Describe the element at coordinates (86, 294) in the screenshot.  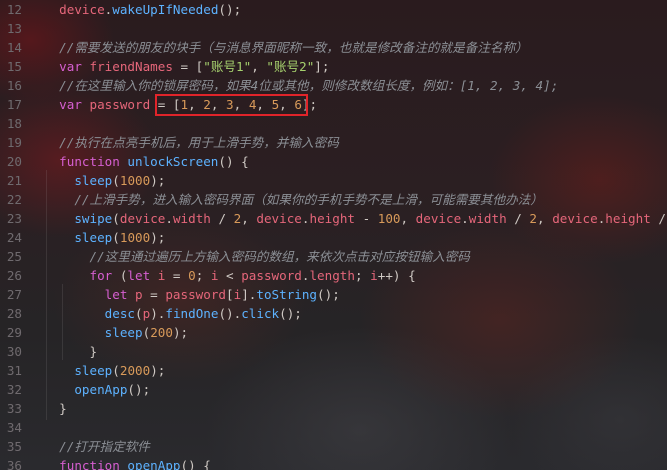
I see `code-token: let` at that location.